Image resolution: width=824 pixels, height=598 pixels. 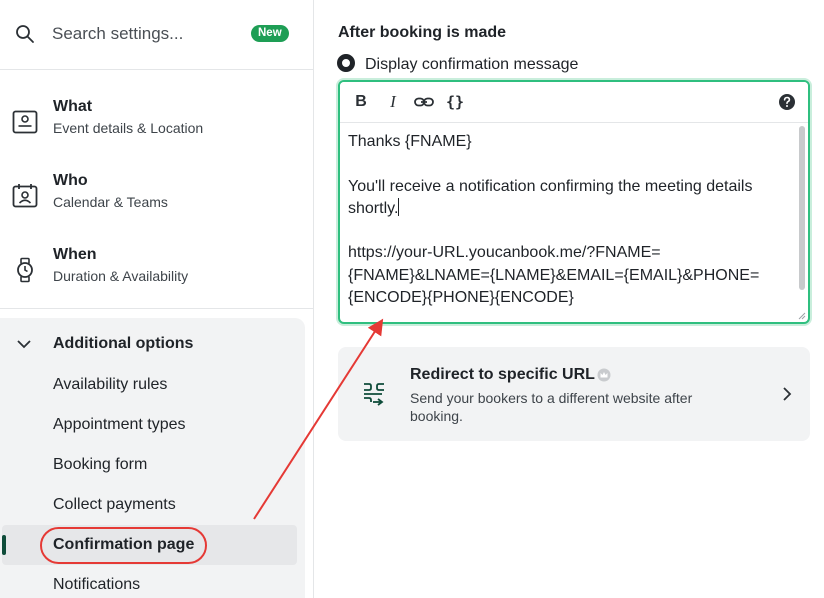 What do you see at coordinates (422, 32) in the screenshot?
I see `section-title: After booking is made` at bounding box center [422, 32].